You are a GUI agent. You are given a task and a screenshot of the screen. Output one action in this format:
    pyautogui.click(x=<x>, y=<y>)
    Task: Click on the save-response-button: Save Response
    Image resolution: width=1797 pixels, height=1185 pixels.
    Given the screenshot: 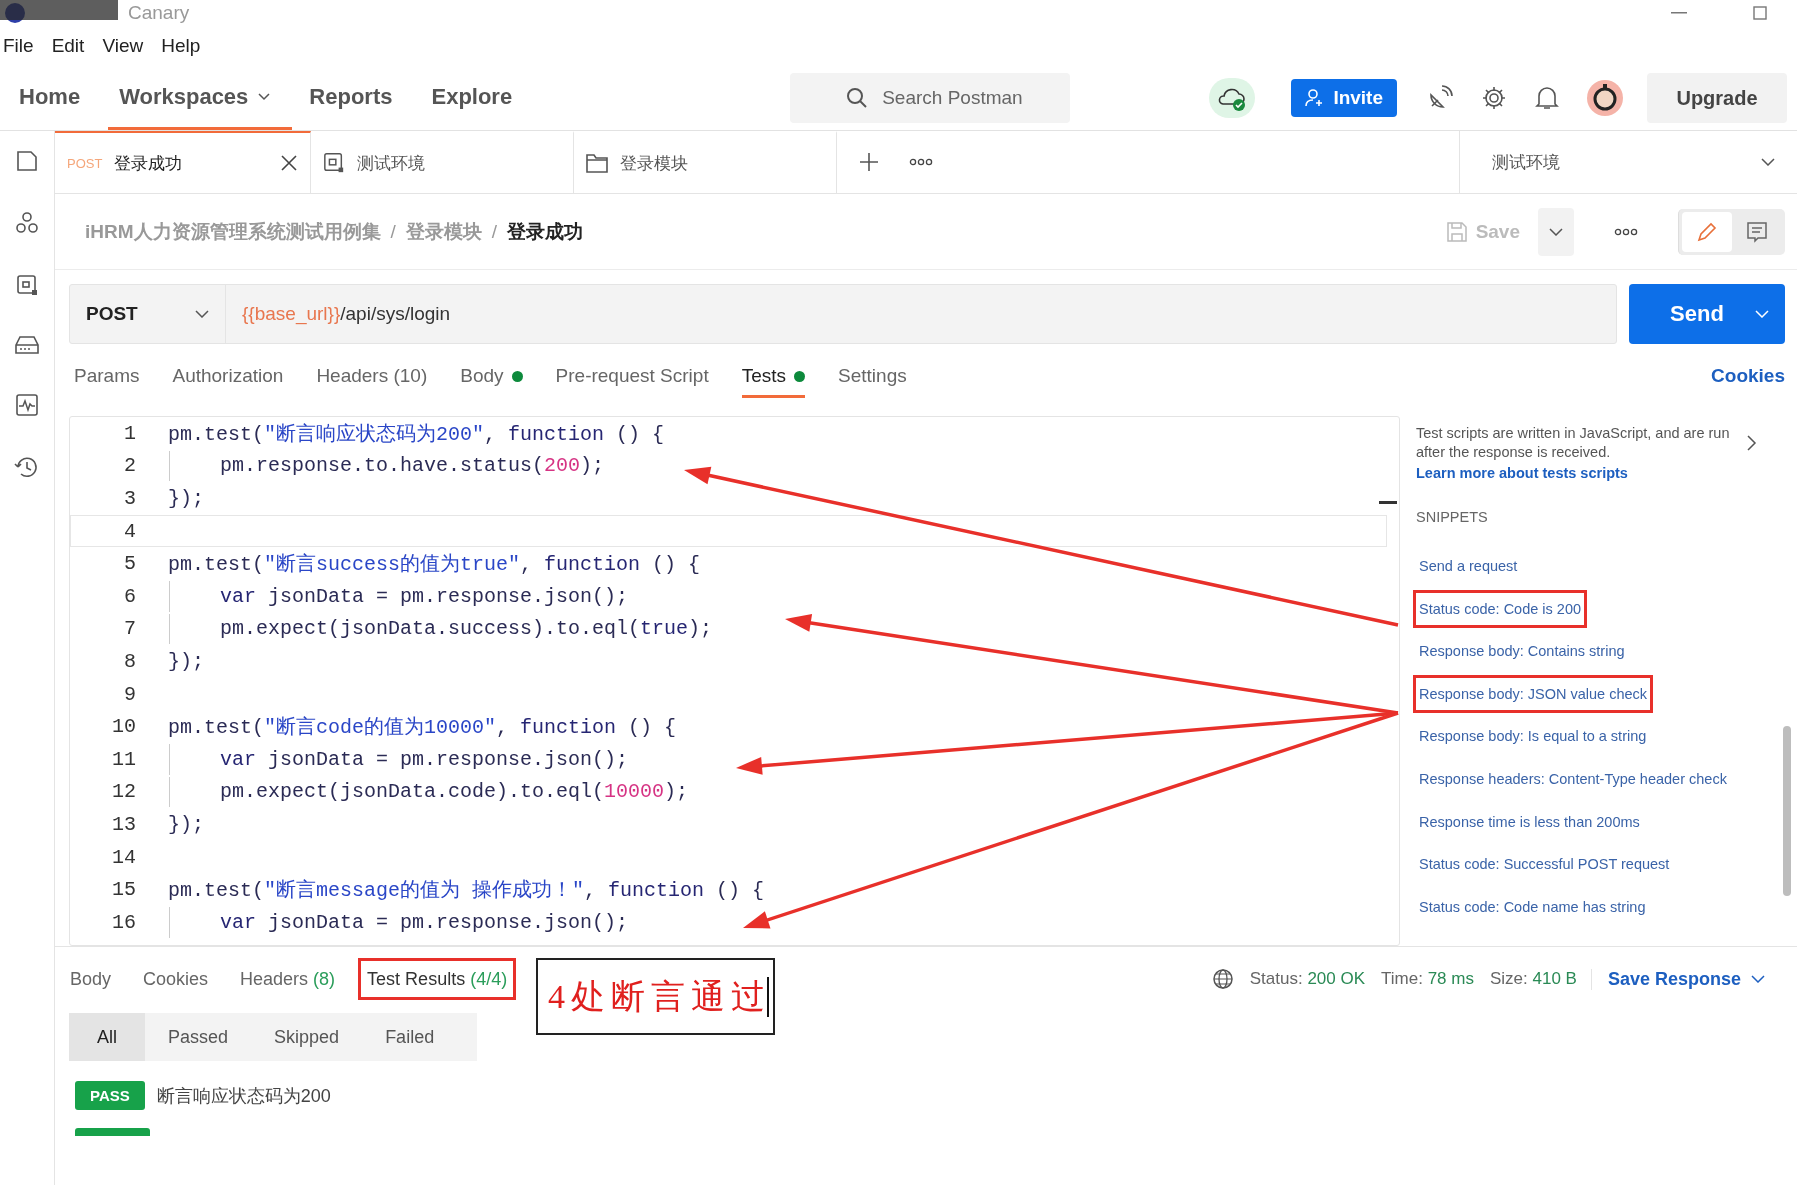 What is the action you would take?
    pyautogui.click(x=1677, y=979)
    